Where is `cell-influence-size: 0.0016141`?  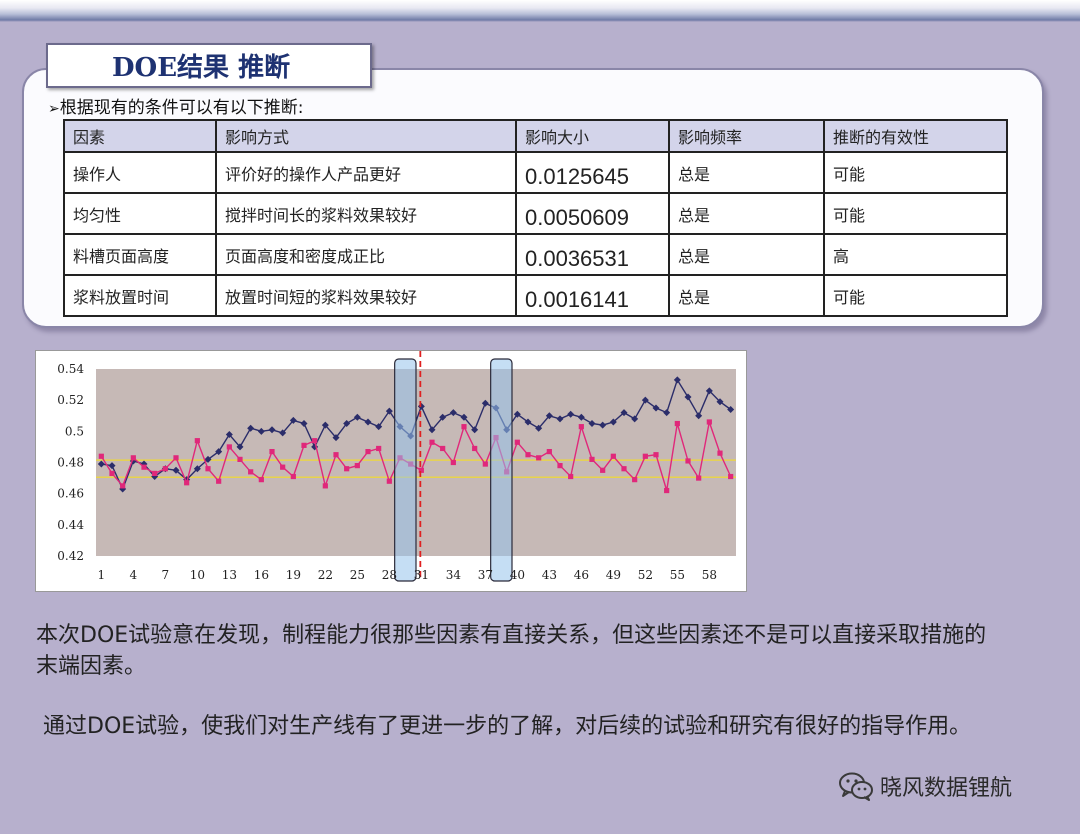
cell-influence-size: 0.0016141 is located at coordinates (592, 295).